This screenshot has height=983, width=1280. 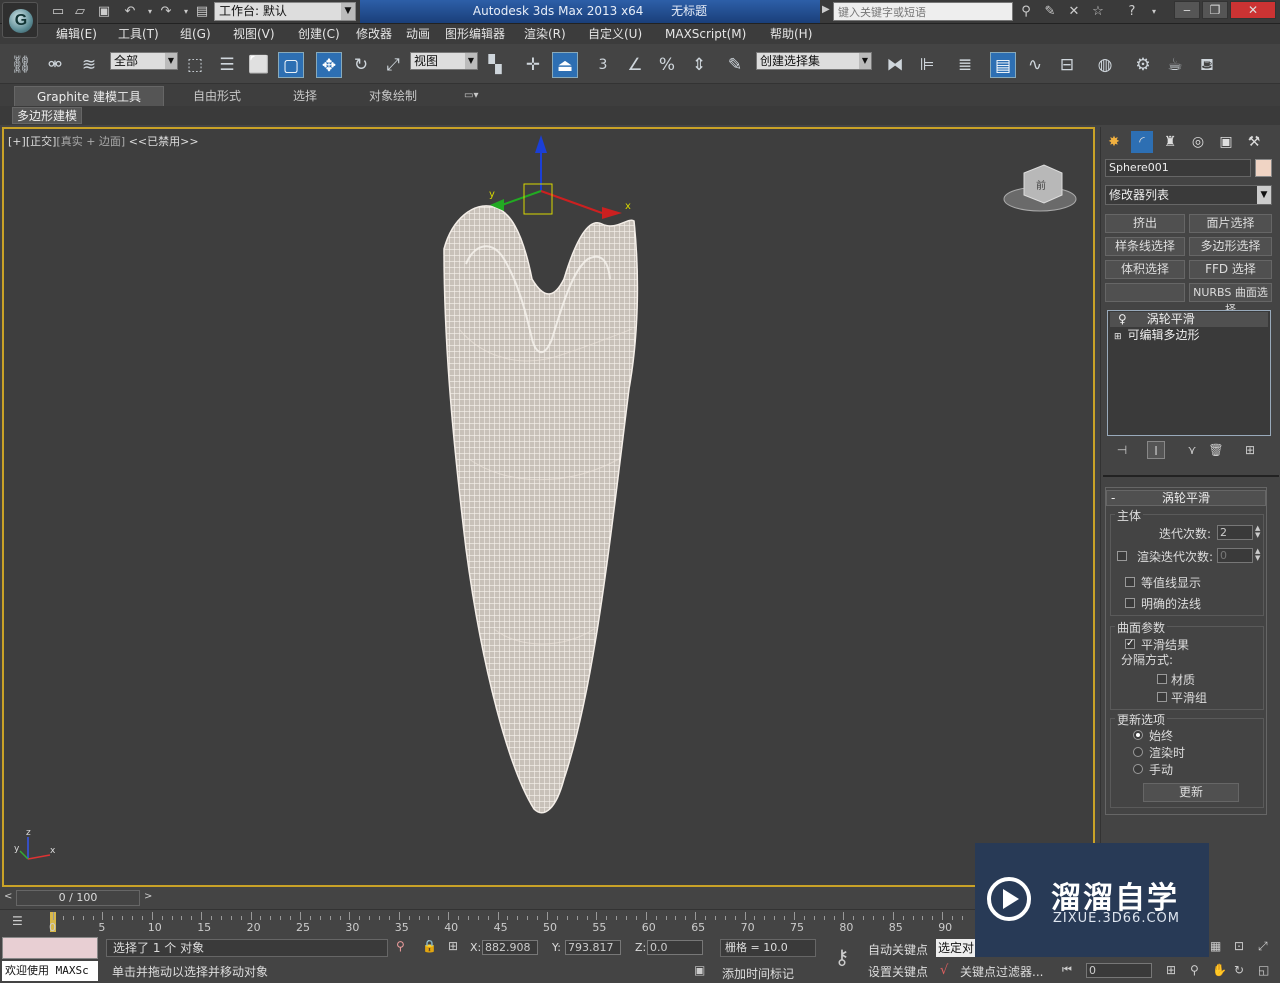 What do you see at coordinates (1230, 246) in the screenshot?
I see `poly-select-button: 多边形选择` at bounding box center [1230, 246].